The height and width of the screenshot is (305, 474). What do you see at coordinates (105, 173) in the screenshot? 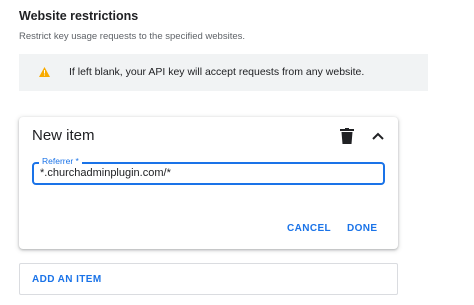
I see `referrer-input-value: *.churchadminplugin.com/*` at bounding box center [105, 173].